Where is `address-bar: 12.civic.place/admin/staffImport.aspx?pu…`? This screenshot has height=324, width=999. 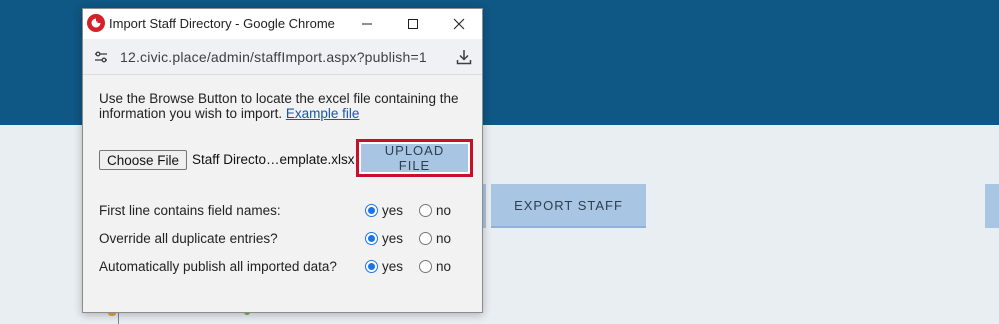 address-bar: 12.civic.place/admin/staffImport.aspx?pu… is located at coordinates (282, 57).